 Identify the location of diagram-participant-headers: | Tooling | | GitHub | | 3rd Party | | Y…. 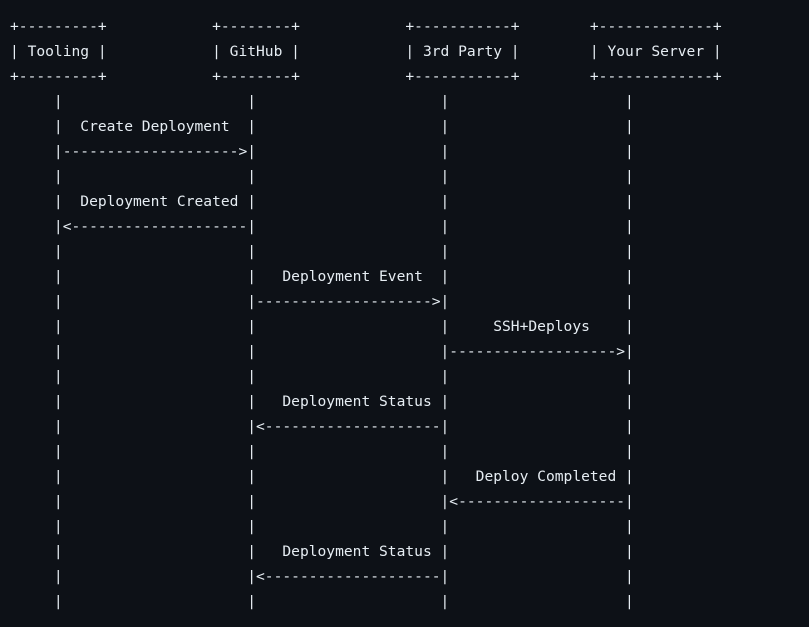
(366, 51).